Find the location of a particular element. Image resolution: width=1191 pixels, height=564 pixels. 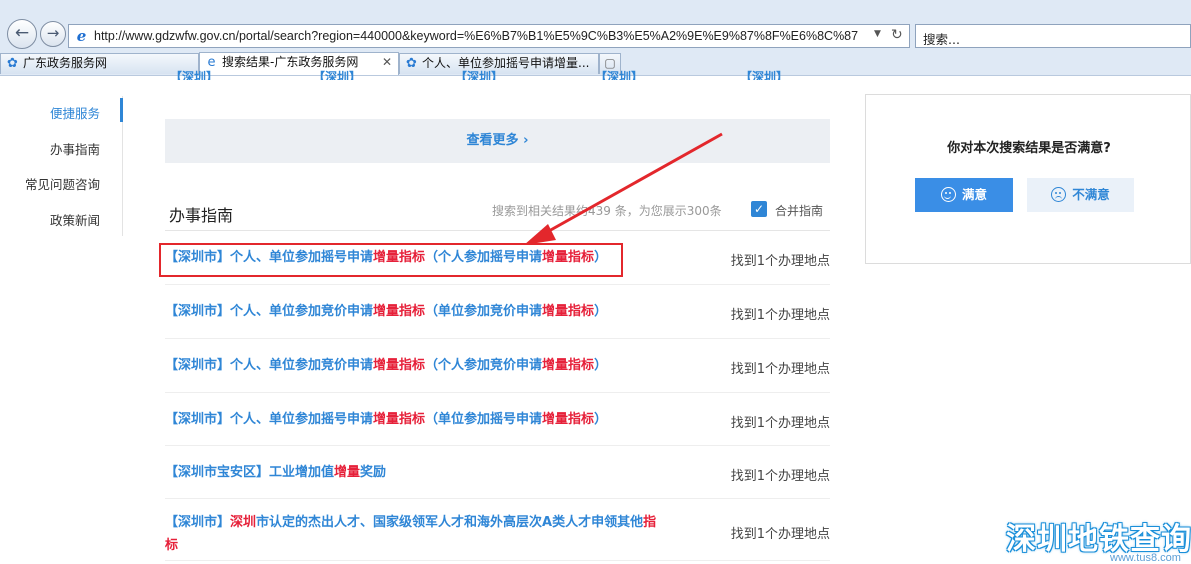

refresh-icon: ↻ is located at coordinates (897, 35).